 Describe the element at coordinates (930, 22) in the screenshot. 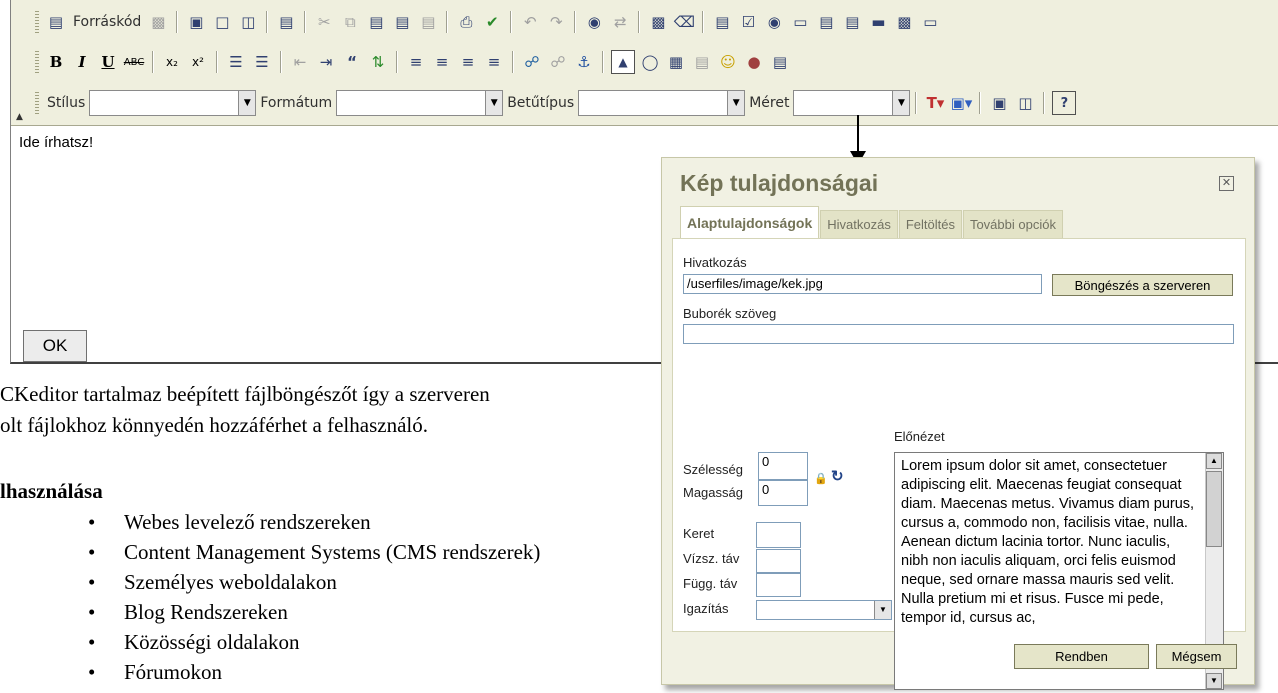

I see `hidden-field-icon: ▭` at that location.